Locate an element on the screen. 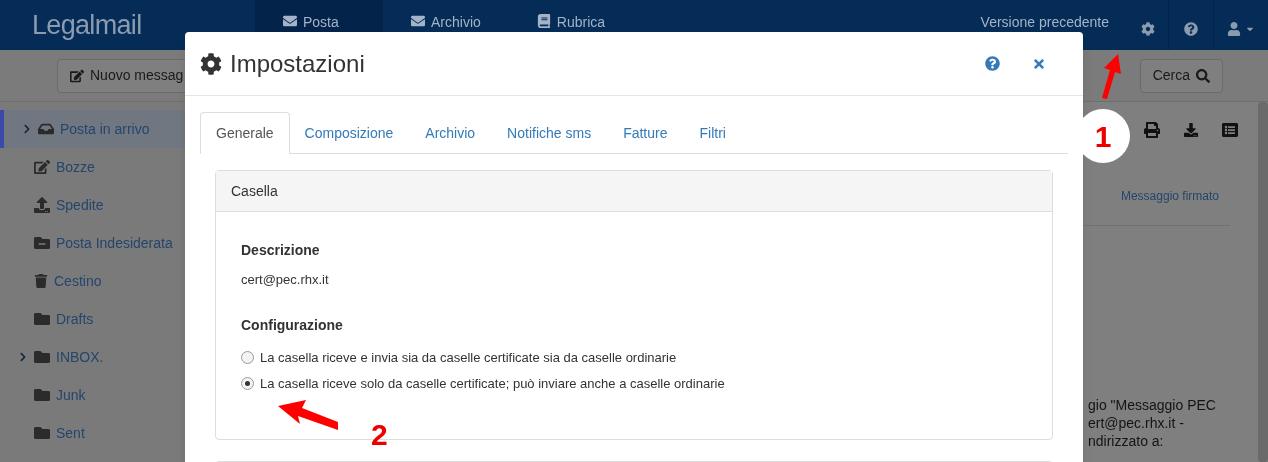 The image size is (1268, 462). user-icon is located at coordinates (1234, 29).